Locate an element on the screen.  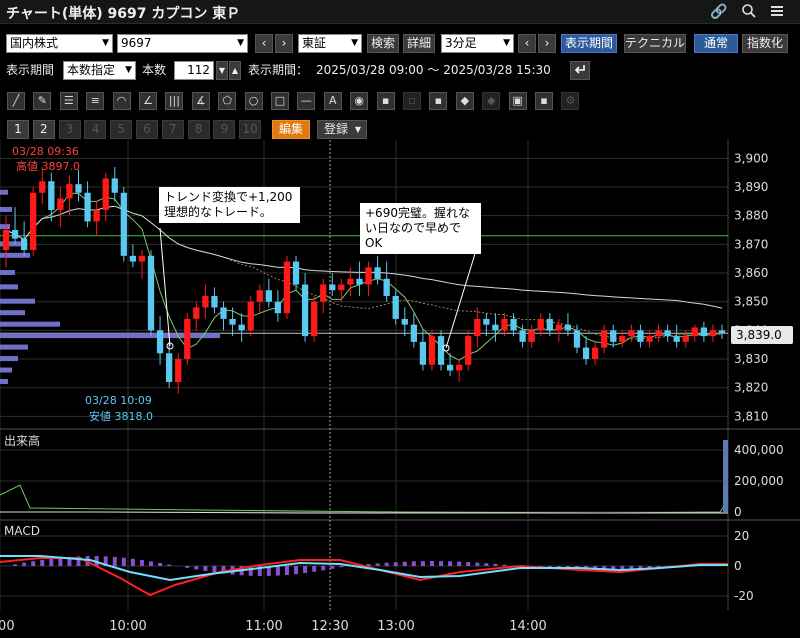
page-button-5: 5 is located at coordinates (121, 129).